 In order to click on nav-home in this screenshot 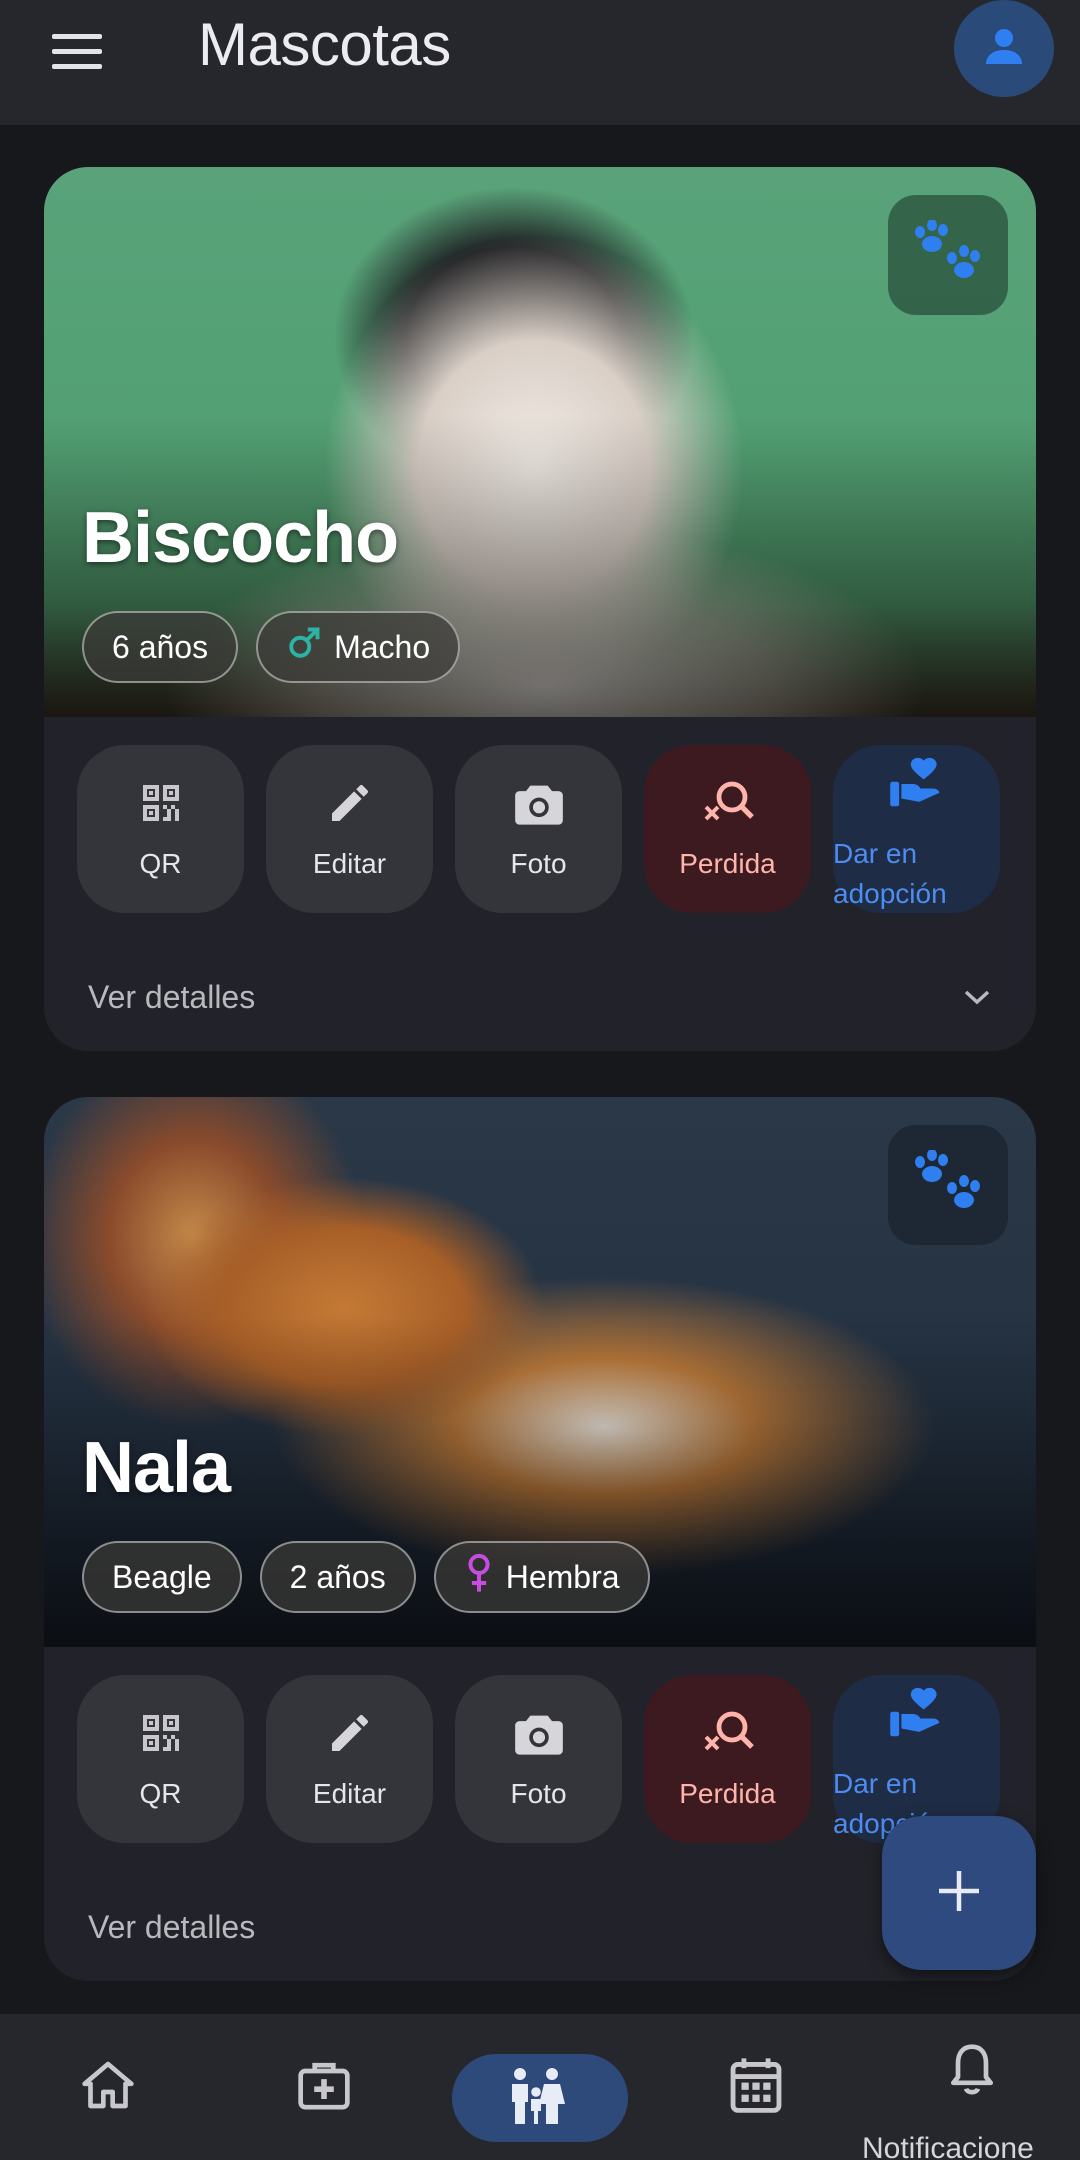, I will do `click(108, 2087)`.